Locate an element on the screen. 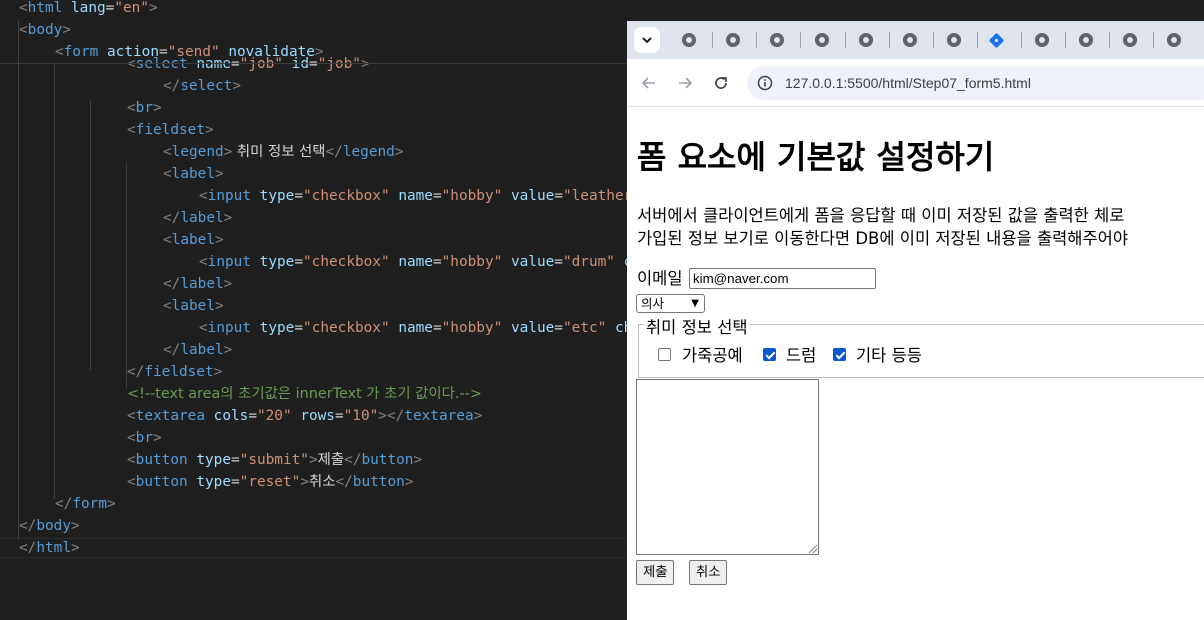 The width and height of the screenshot is (1204, 620). site-info-icon is located at coordinates (765, 83).